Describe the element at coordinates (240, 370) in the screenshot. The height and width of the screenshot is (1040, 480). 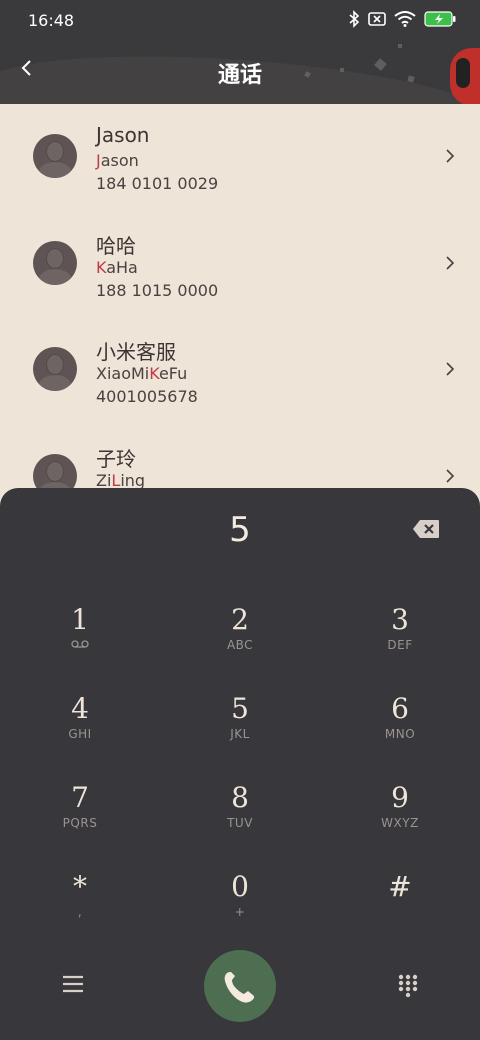
I see `contact-row: 小米客服 XiaoMiKeFu 4001005678` at that location.